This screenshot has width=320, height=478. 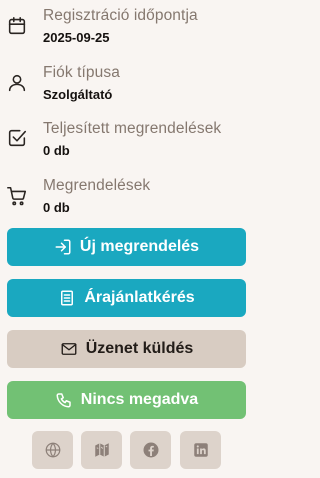 What do you see at coordinates (17, 196) in the screenshot?
I see `cart-icon` at bounding box center [17, 196].